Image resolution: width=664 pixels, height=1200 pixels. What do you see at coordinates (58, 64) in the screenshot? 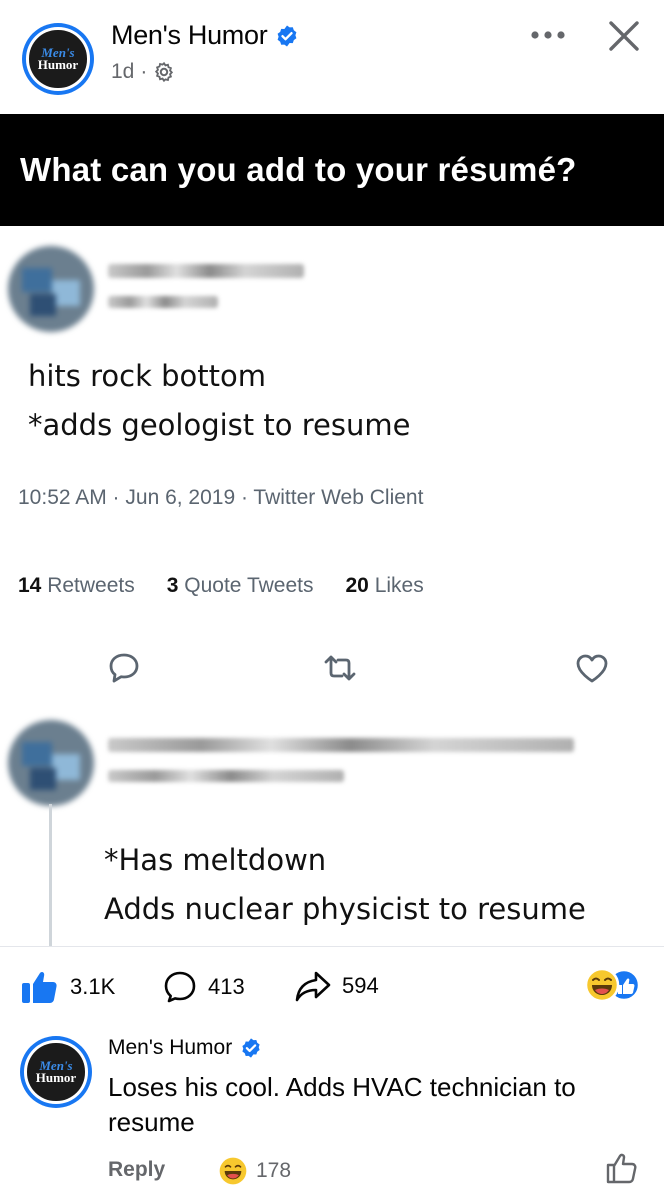
I see `avatar-logo-line2: Humor` at bounding box center [58, 64].